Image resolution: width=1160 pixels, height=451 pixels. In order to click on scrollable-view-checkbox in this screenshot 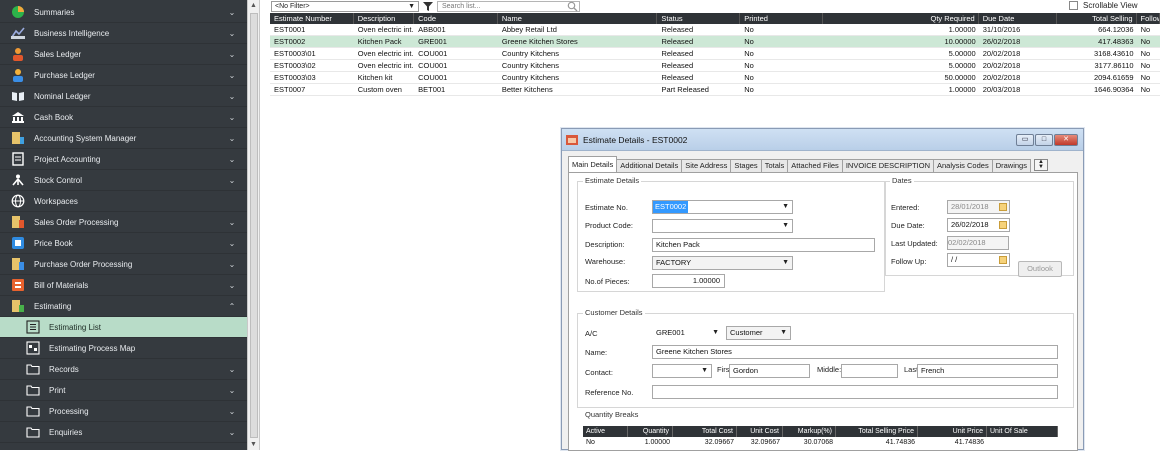, I will do `click(1073, 5)`.